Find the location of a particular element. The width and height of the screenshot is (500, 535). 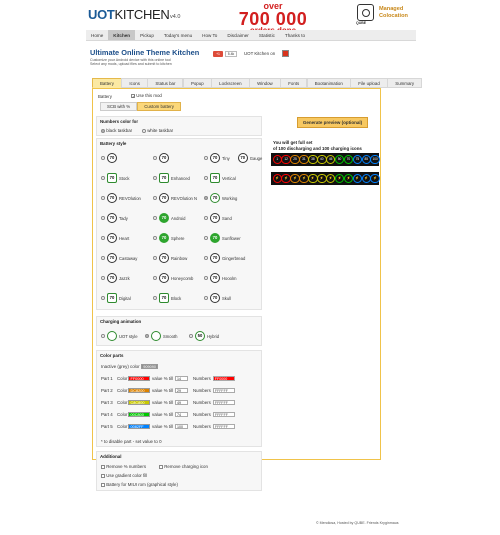

battery-gauge-label: Gauge is located at coordinates (256, 158).